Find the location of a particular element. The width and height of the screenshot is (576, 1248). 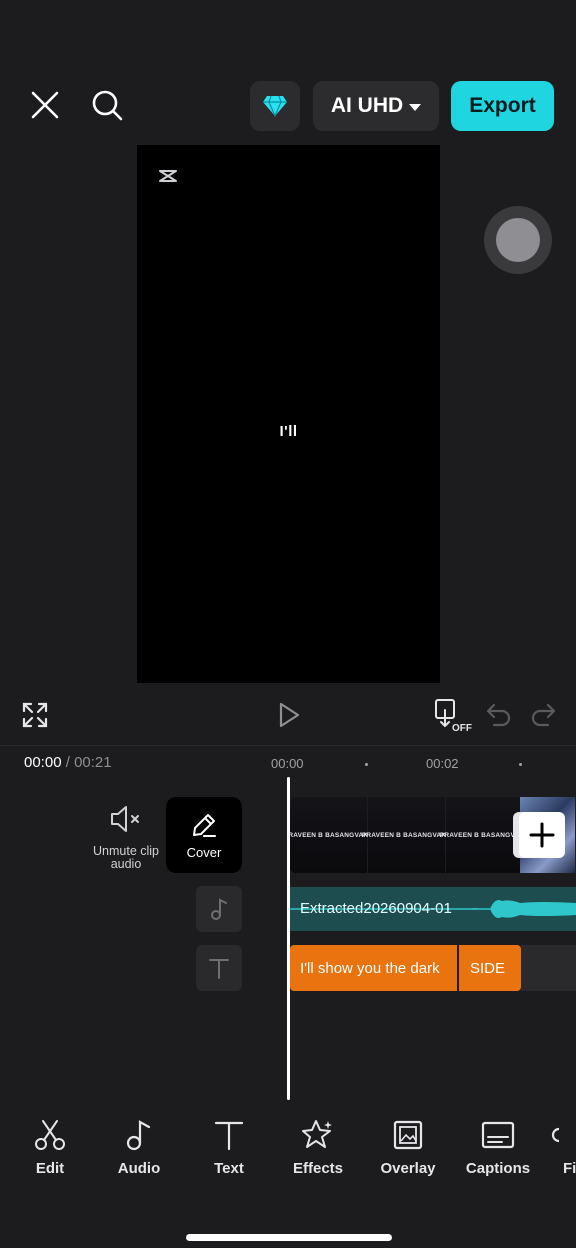

toolbar-label: Captions is located at coordinates (498, 1168).